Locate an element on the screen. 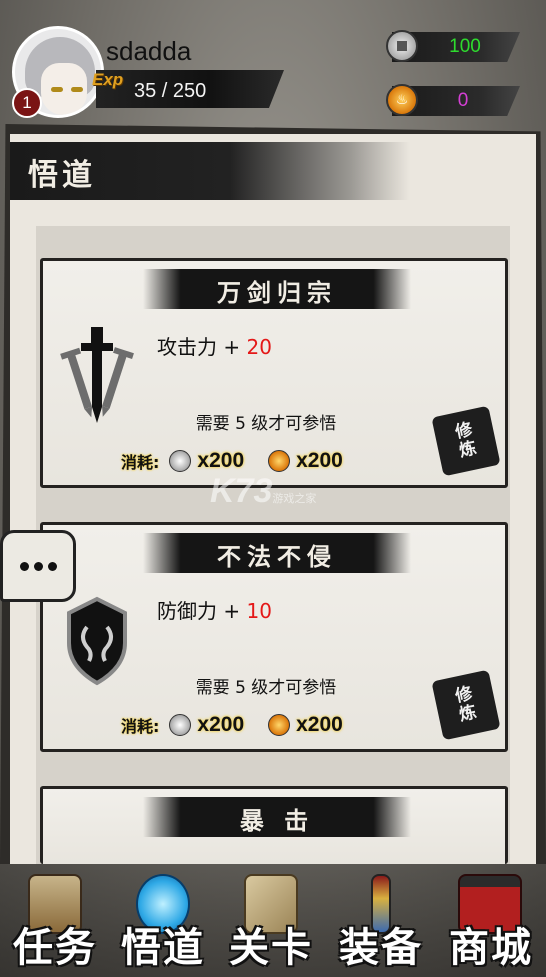 This screenshot has width=546, height=977. gold-value: 0 is located at coordinates (463, 100).